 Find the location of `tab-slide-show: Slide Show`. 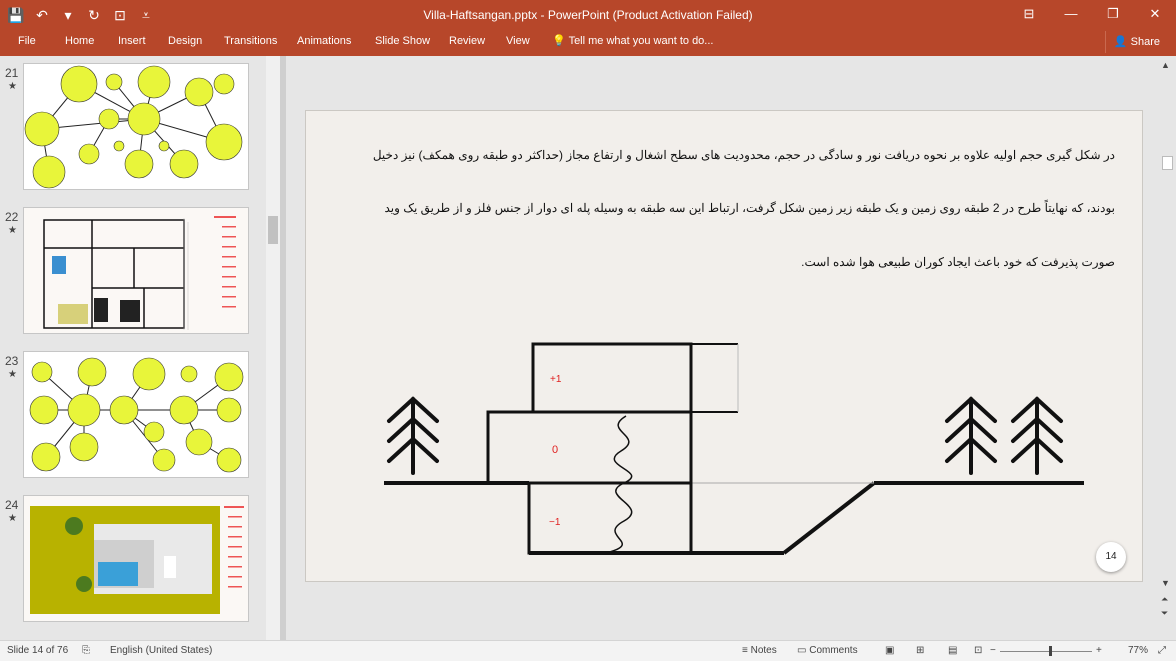

tab-slide-show: Slide Show is located at coordinates (402, 41).